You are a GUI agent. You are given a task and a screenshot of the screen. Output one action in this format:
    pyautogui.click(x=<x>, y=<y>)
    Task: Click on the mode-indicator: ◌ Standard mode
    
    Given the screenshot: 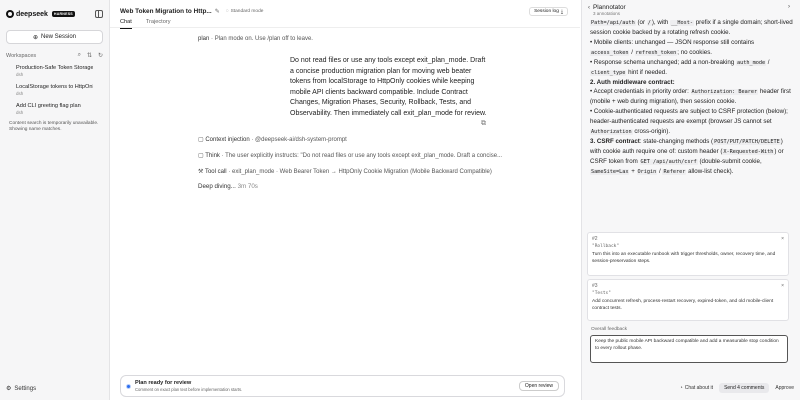 What is the action you would take?
    pyautogui.click(x=245, y=11)
    